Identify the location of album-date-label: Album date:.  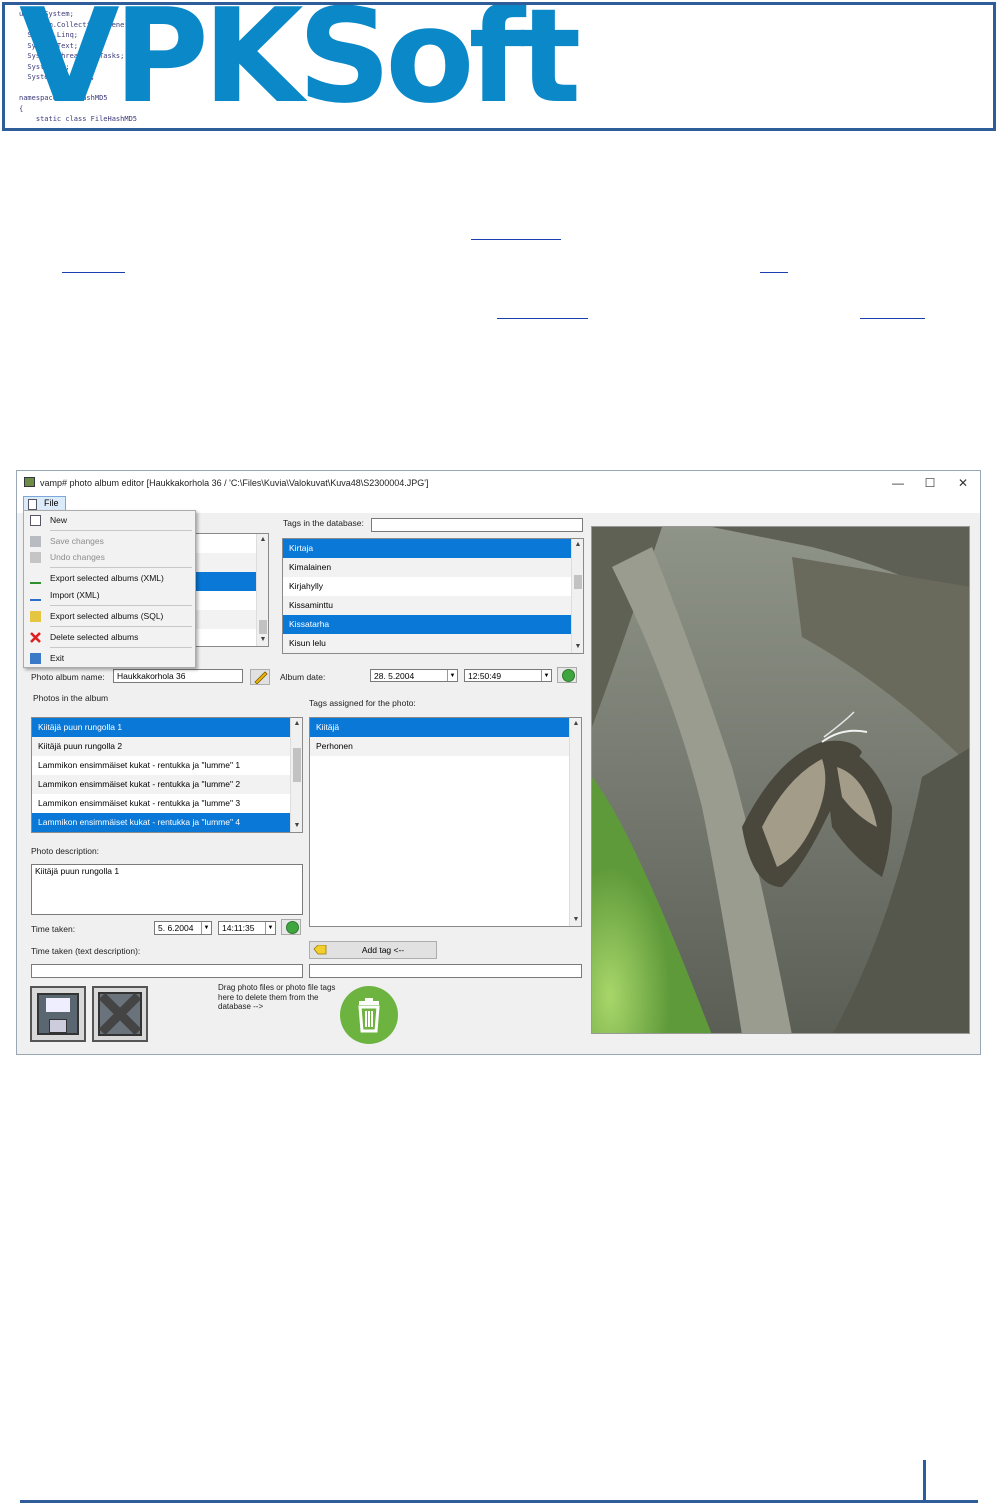
(303, 677).